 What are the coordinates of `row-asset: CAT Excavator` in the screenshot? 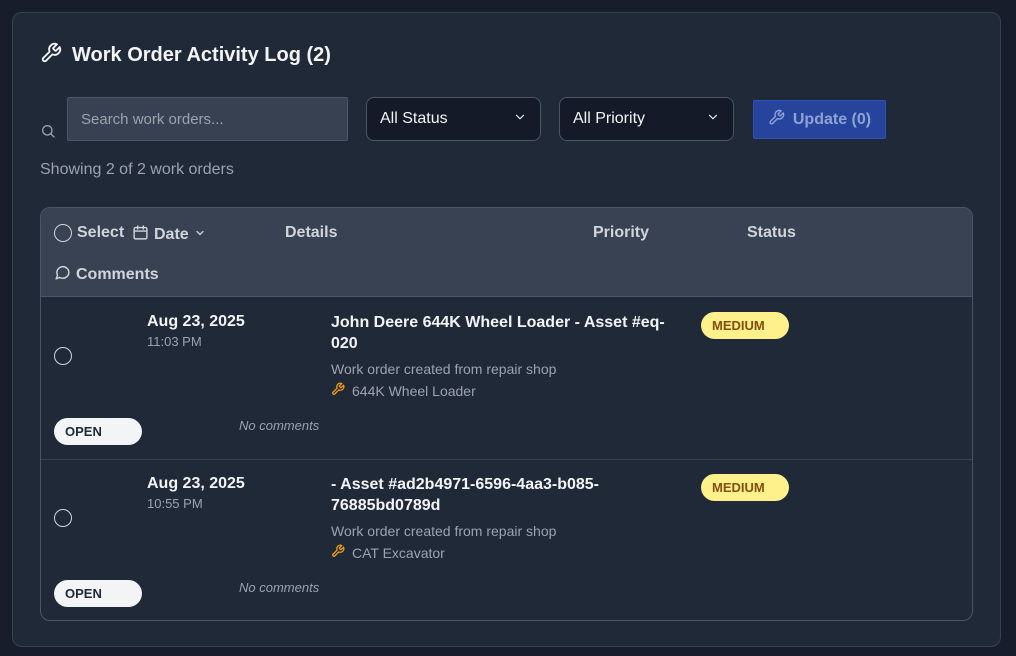 It's located at (388, 552).